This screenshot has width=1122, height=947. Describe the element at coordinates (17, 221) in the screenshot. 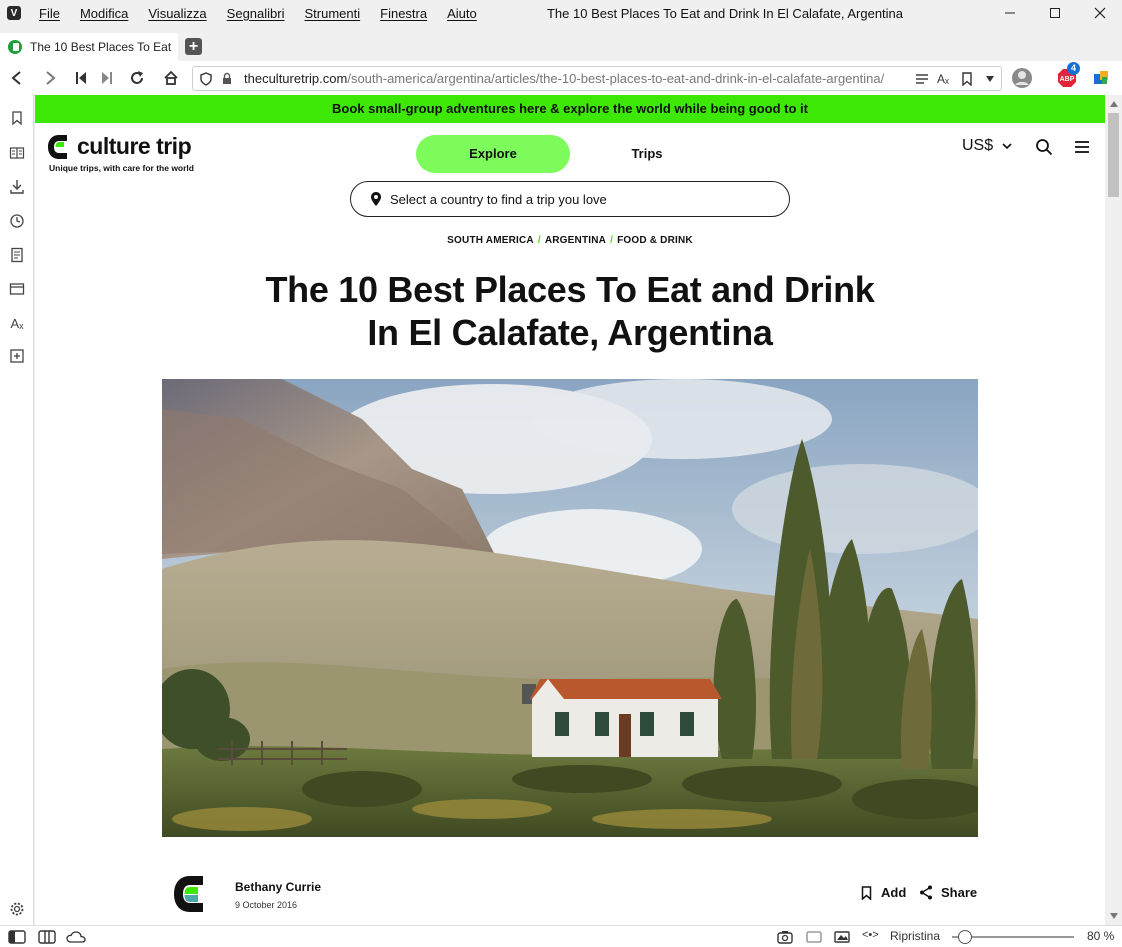

I see `history-icon` at that location.